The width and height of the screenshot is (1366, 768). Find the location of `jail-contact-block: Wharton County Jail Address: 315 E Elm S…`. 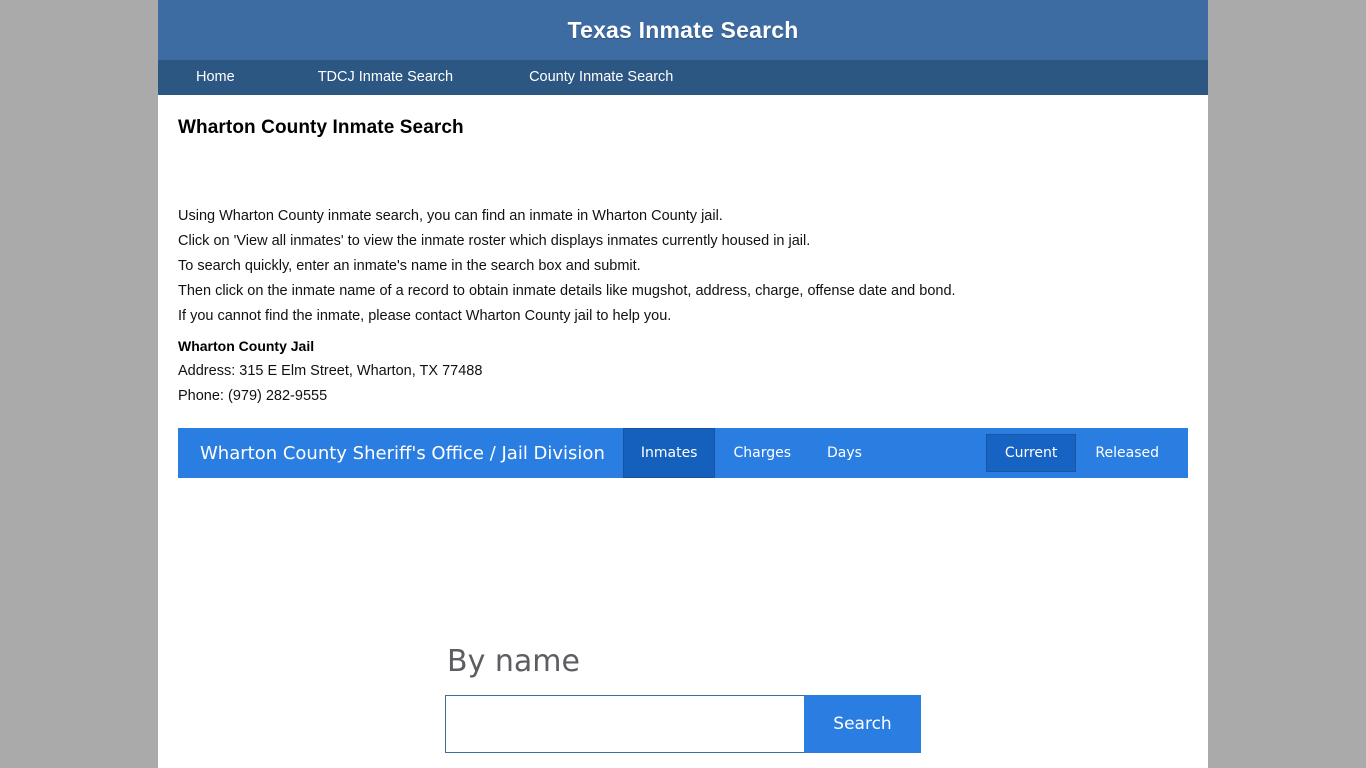

jail-contact-block: Wharton County Jail Address: 315 E Elm S… is located at coordinates (683, 369).